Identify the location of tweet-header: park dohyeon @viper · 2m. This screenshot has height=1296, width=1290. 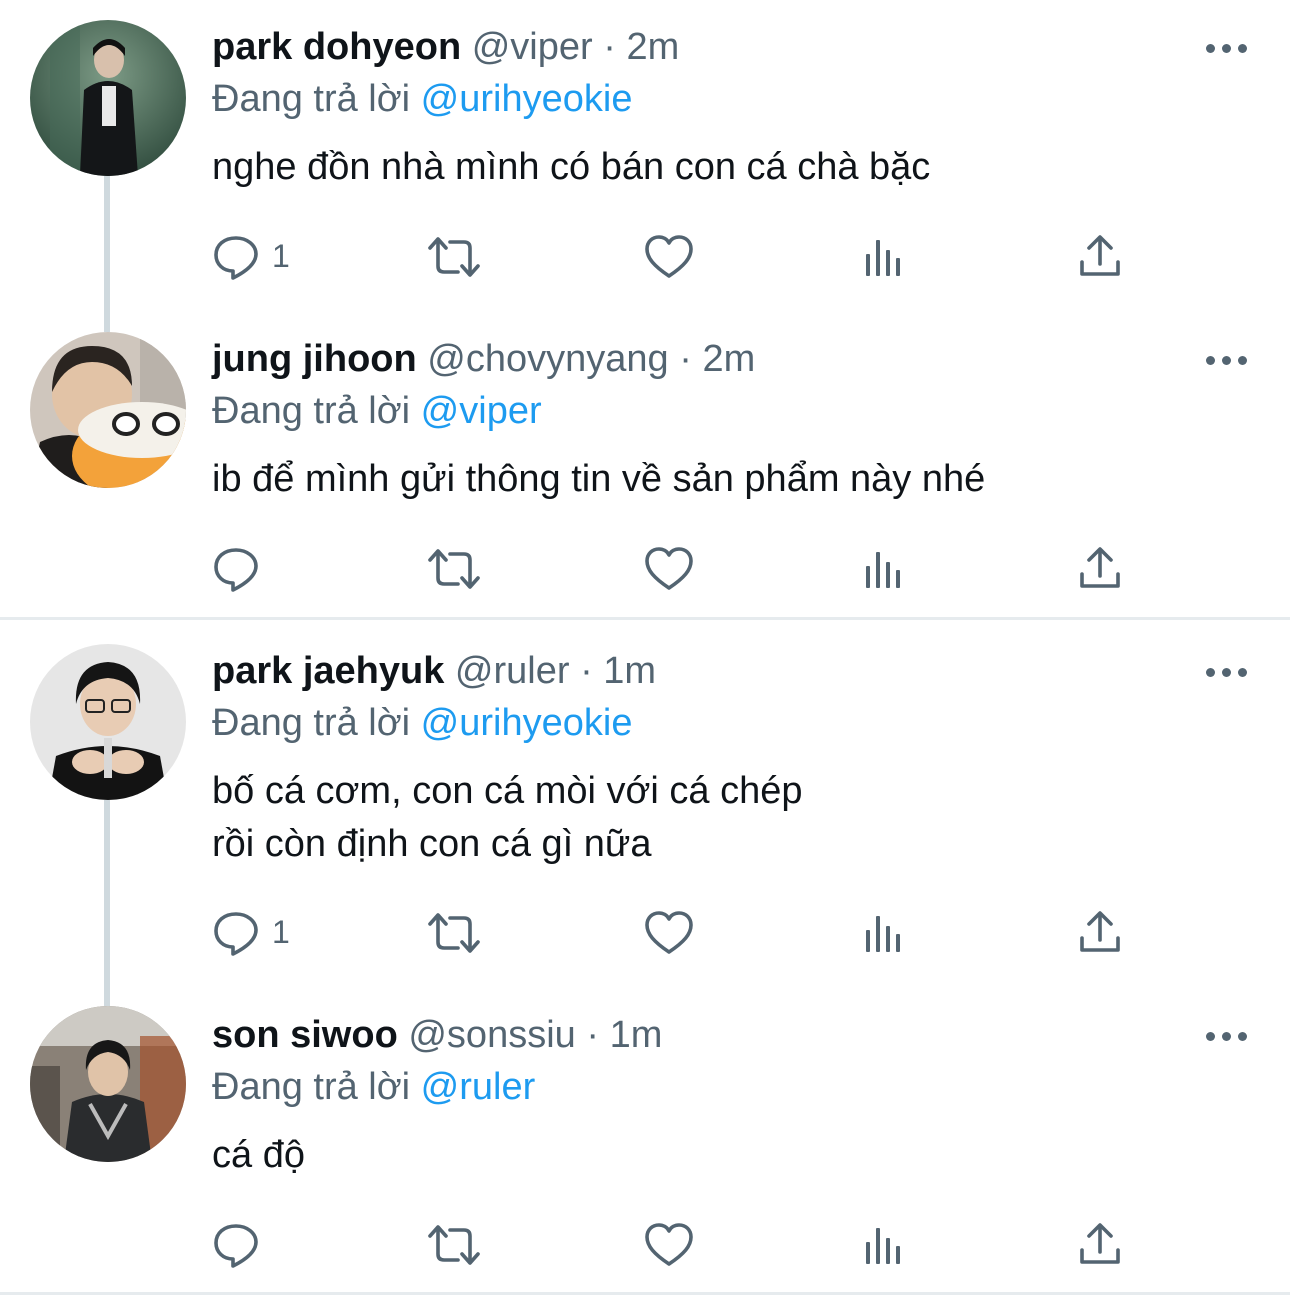
(445, 47).